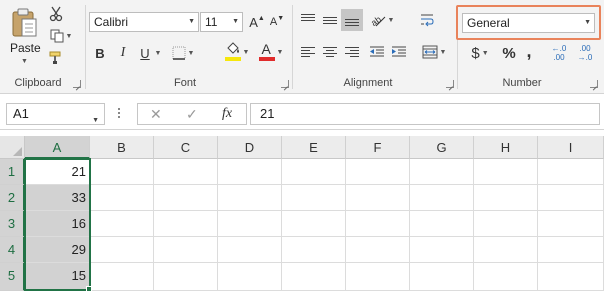  What do you see at coordinates (122, 172) in the screenshot?
I see `cell-b1` at bounding box center [122, 172].